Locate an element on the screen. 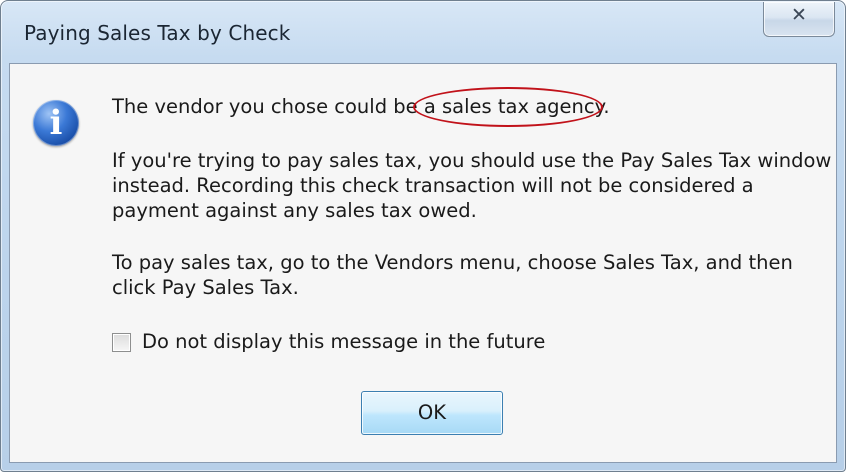  close-button: ✕ is located at coordinates (799, 19).